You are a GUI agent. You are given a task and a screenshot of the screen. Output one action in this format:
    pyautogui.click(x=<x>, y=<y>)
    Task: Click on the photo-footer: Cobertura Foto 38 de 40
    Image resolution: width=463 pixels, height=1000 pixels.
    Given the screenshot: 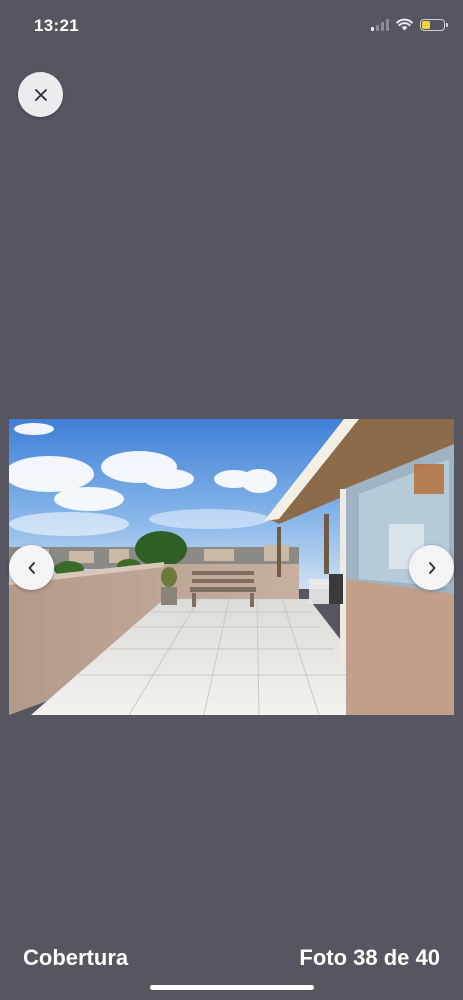 What is the action you would take?
    pyautogui.click(x=231, y=958)
    